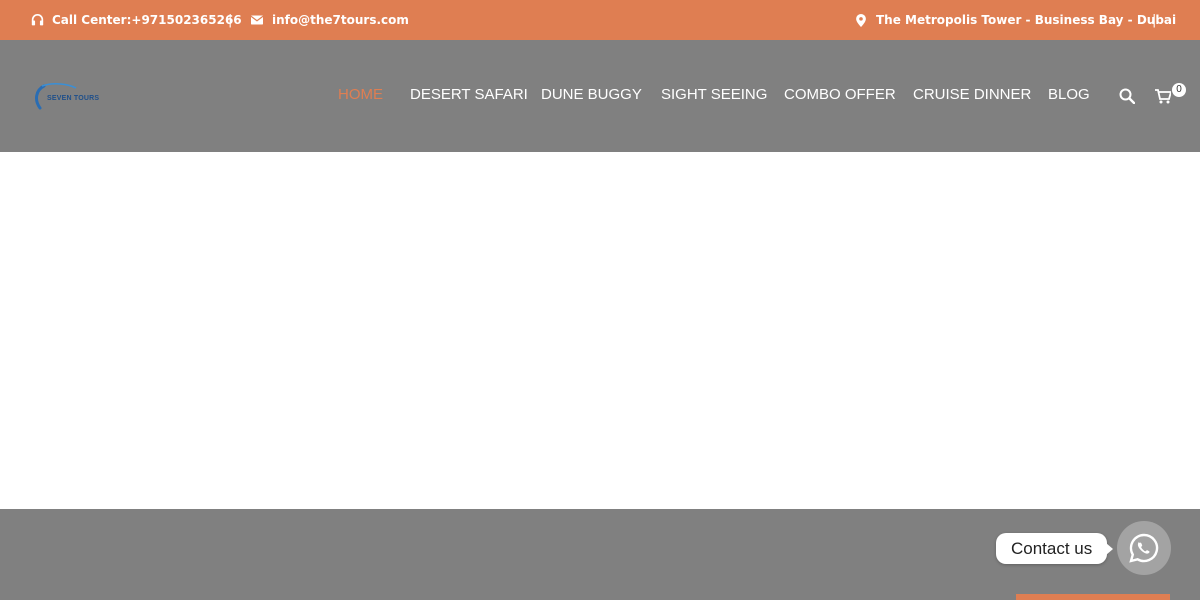 Image resolution: width=1200 pixels, height=600 pixels. I want to click on headset-icon, so click(37, 20).